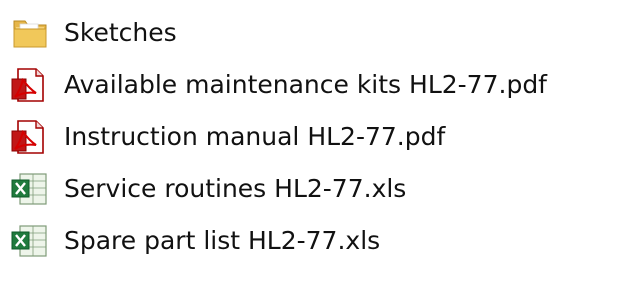 The width and height of the screenshot is (625, 282). Describe the element at coordinates (222, 240) in the screenshot. I see `file-name: Spare part list HL2-77.xls` at that location.